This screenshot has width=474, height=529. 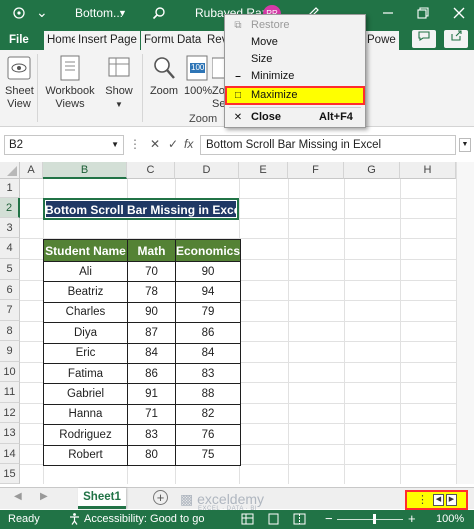 What do you see at coordinates (119, 82) in the screenshot?
I see `show-button: Show ▼` at bounding box center [119, 82].